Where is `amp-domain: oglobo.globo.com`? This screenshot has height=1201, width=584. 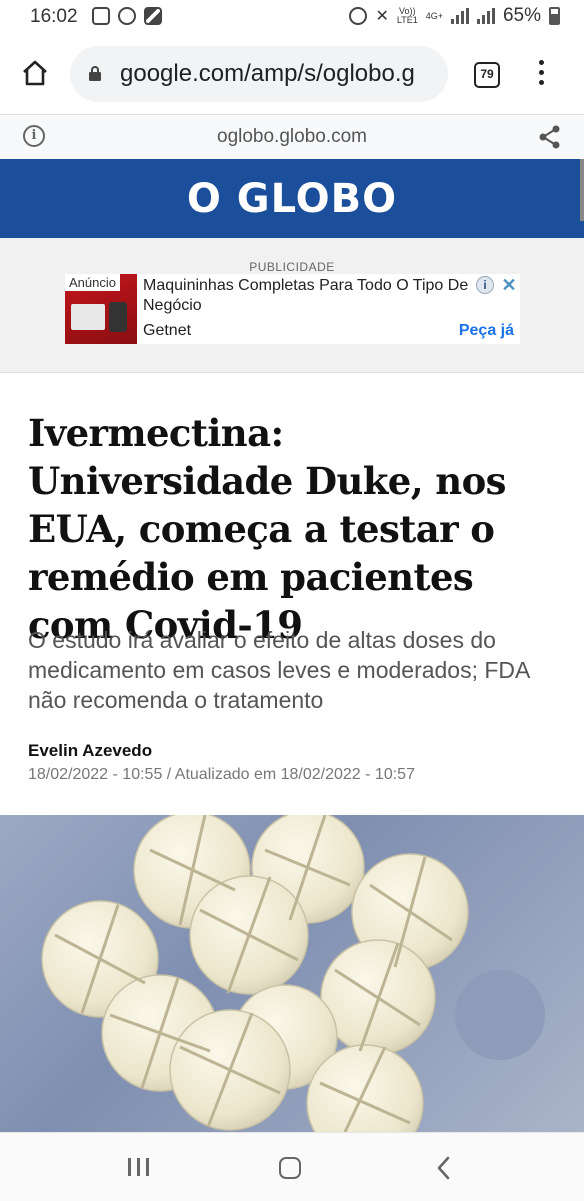
amp-domain: oglobo.globo.com is located at coordinates (292, 136).